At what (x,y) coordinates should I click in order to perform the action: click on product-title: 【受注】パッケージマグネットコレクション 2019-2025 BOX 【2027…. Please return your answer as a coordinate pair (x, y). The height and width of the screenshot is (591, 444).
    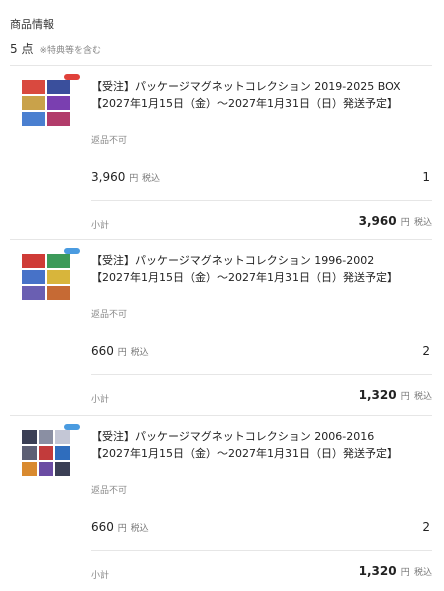
    Looking at the image, I should click on (246, 95).